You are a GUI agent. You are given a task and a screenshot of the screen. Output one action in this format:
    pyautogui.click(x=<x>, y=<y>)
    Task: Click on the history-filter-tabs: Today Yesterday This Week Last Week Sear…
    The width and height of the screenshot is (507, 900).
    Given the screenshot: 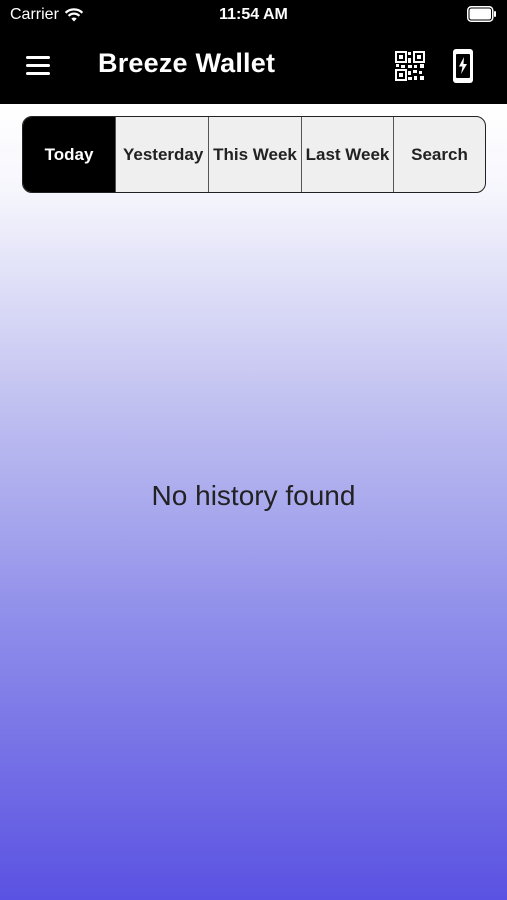 What is the action you would take?
    pyautogui.click(x=254, y=154)
    